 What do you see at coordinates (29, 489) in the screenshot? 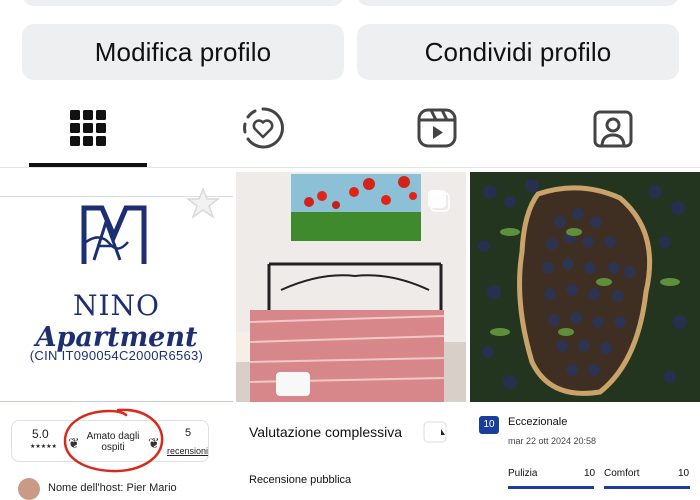
I see `host-avatar` at bounding box center [29, 489].